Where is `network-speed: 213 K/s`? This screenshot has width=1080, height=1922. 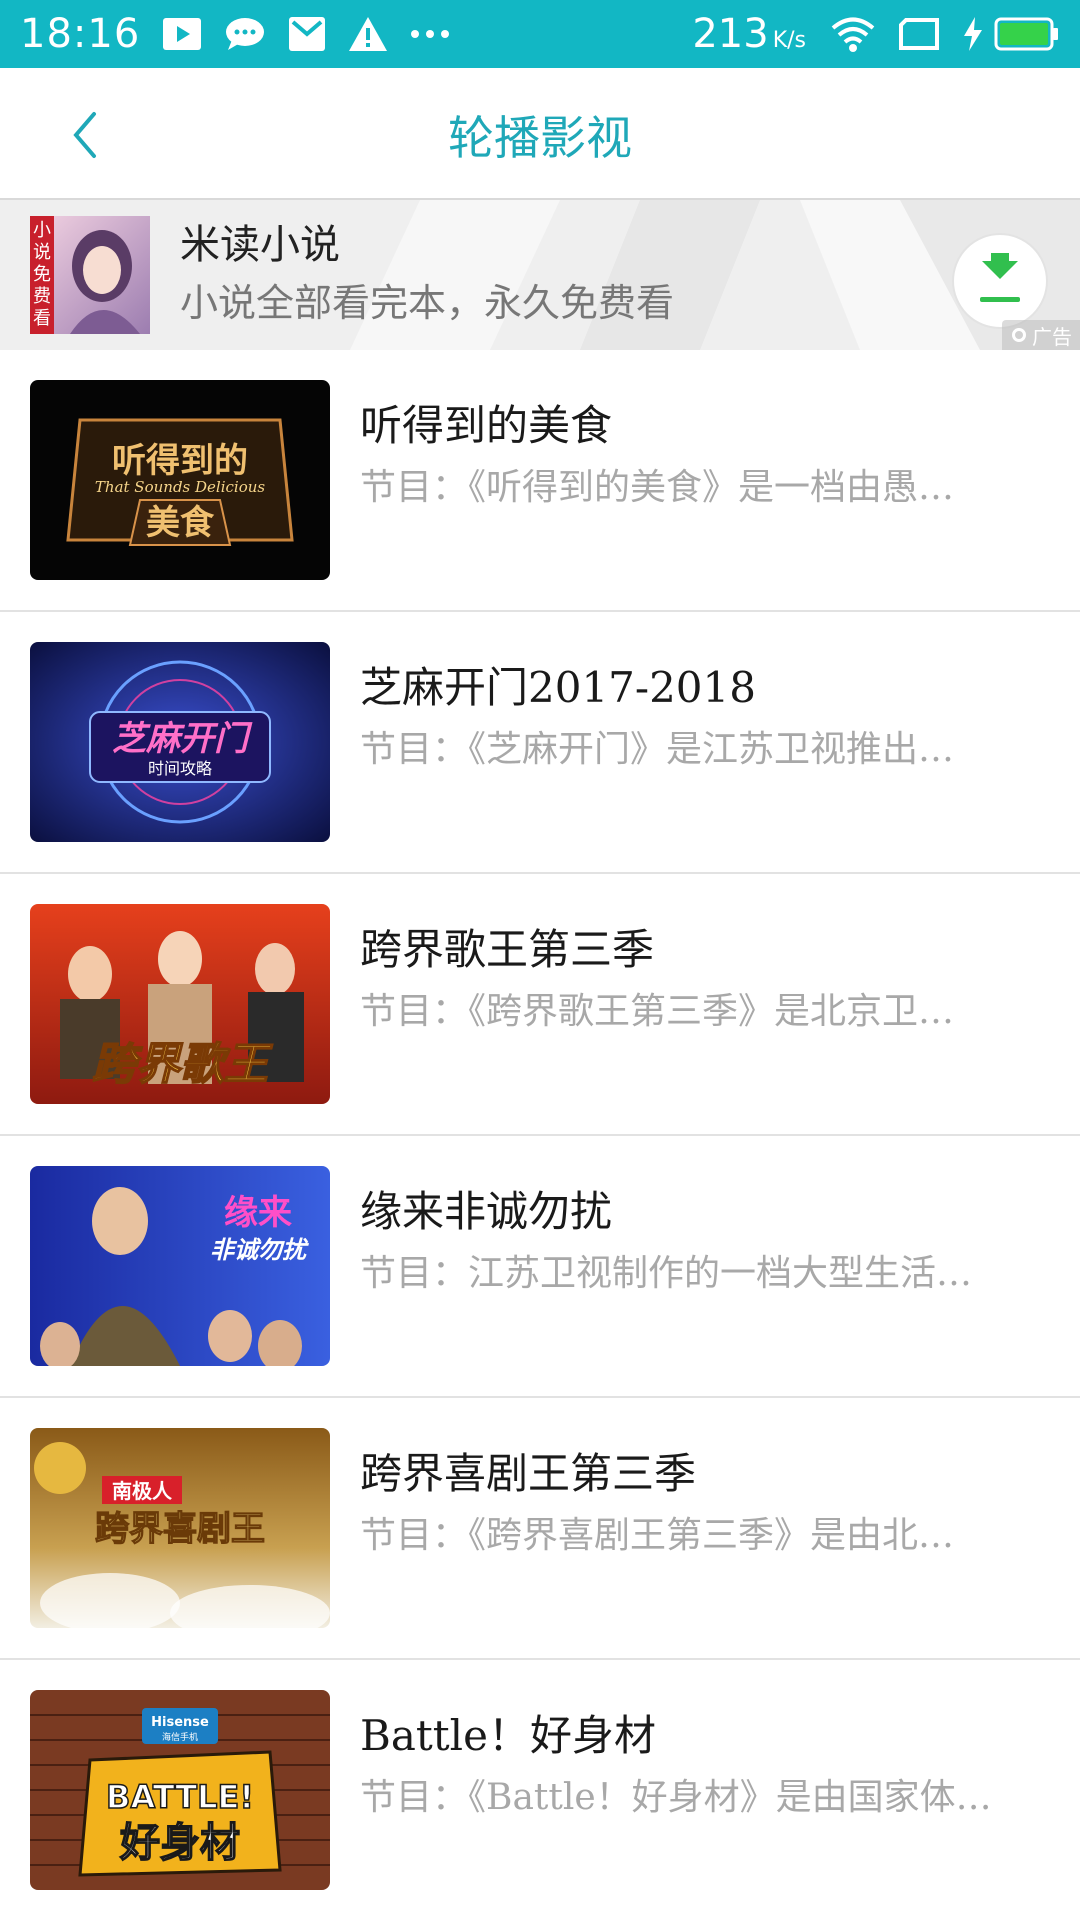 network-speed: 213 K/s is located at coordinates (749, 34).